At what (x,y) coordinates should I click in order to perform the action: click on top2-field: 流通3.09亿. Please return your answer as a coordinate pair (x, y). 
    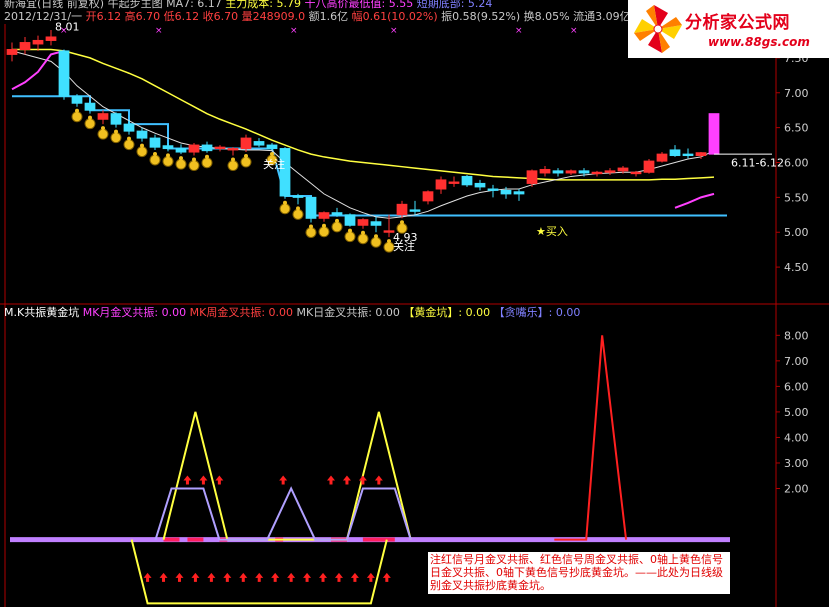
    Looking at the image, I should click on (602, 16).